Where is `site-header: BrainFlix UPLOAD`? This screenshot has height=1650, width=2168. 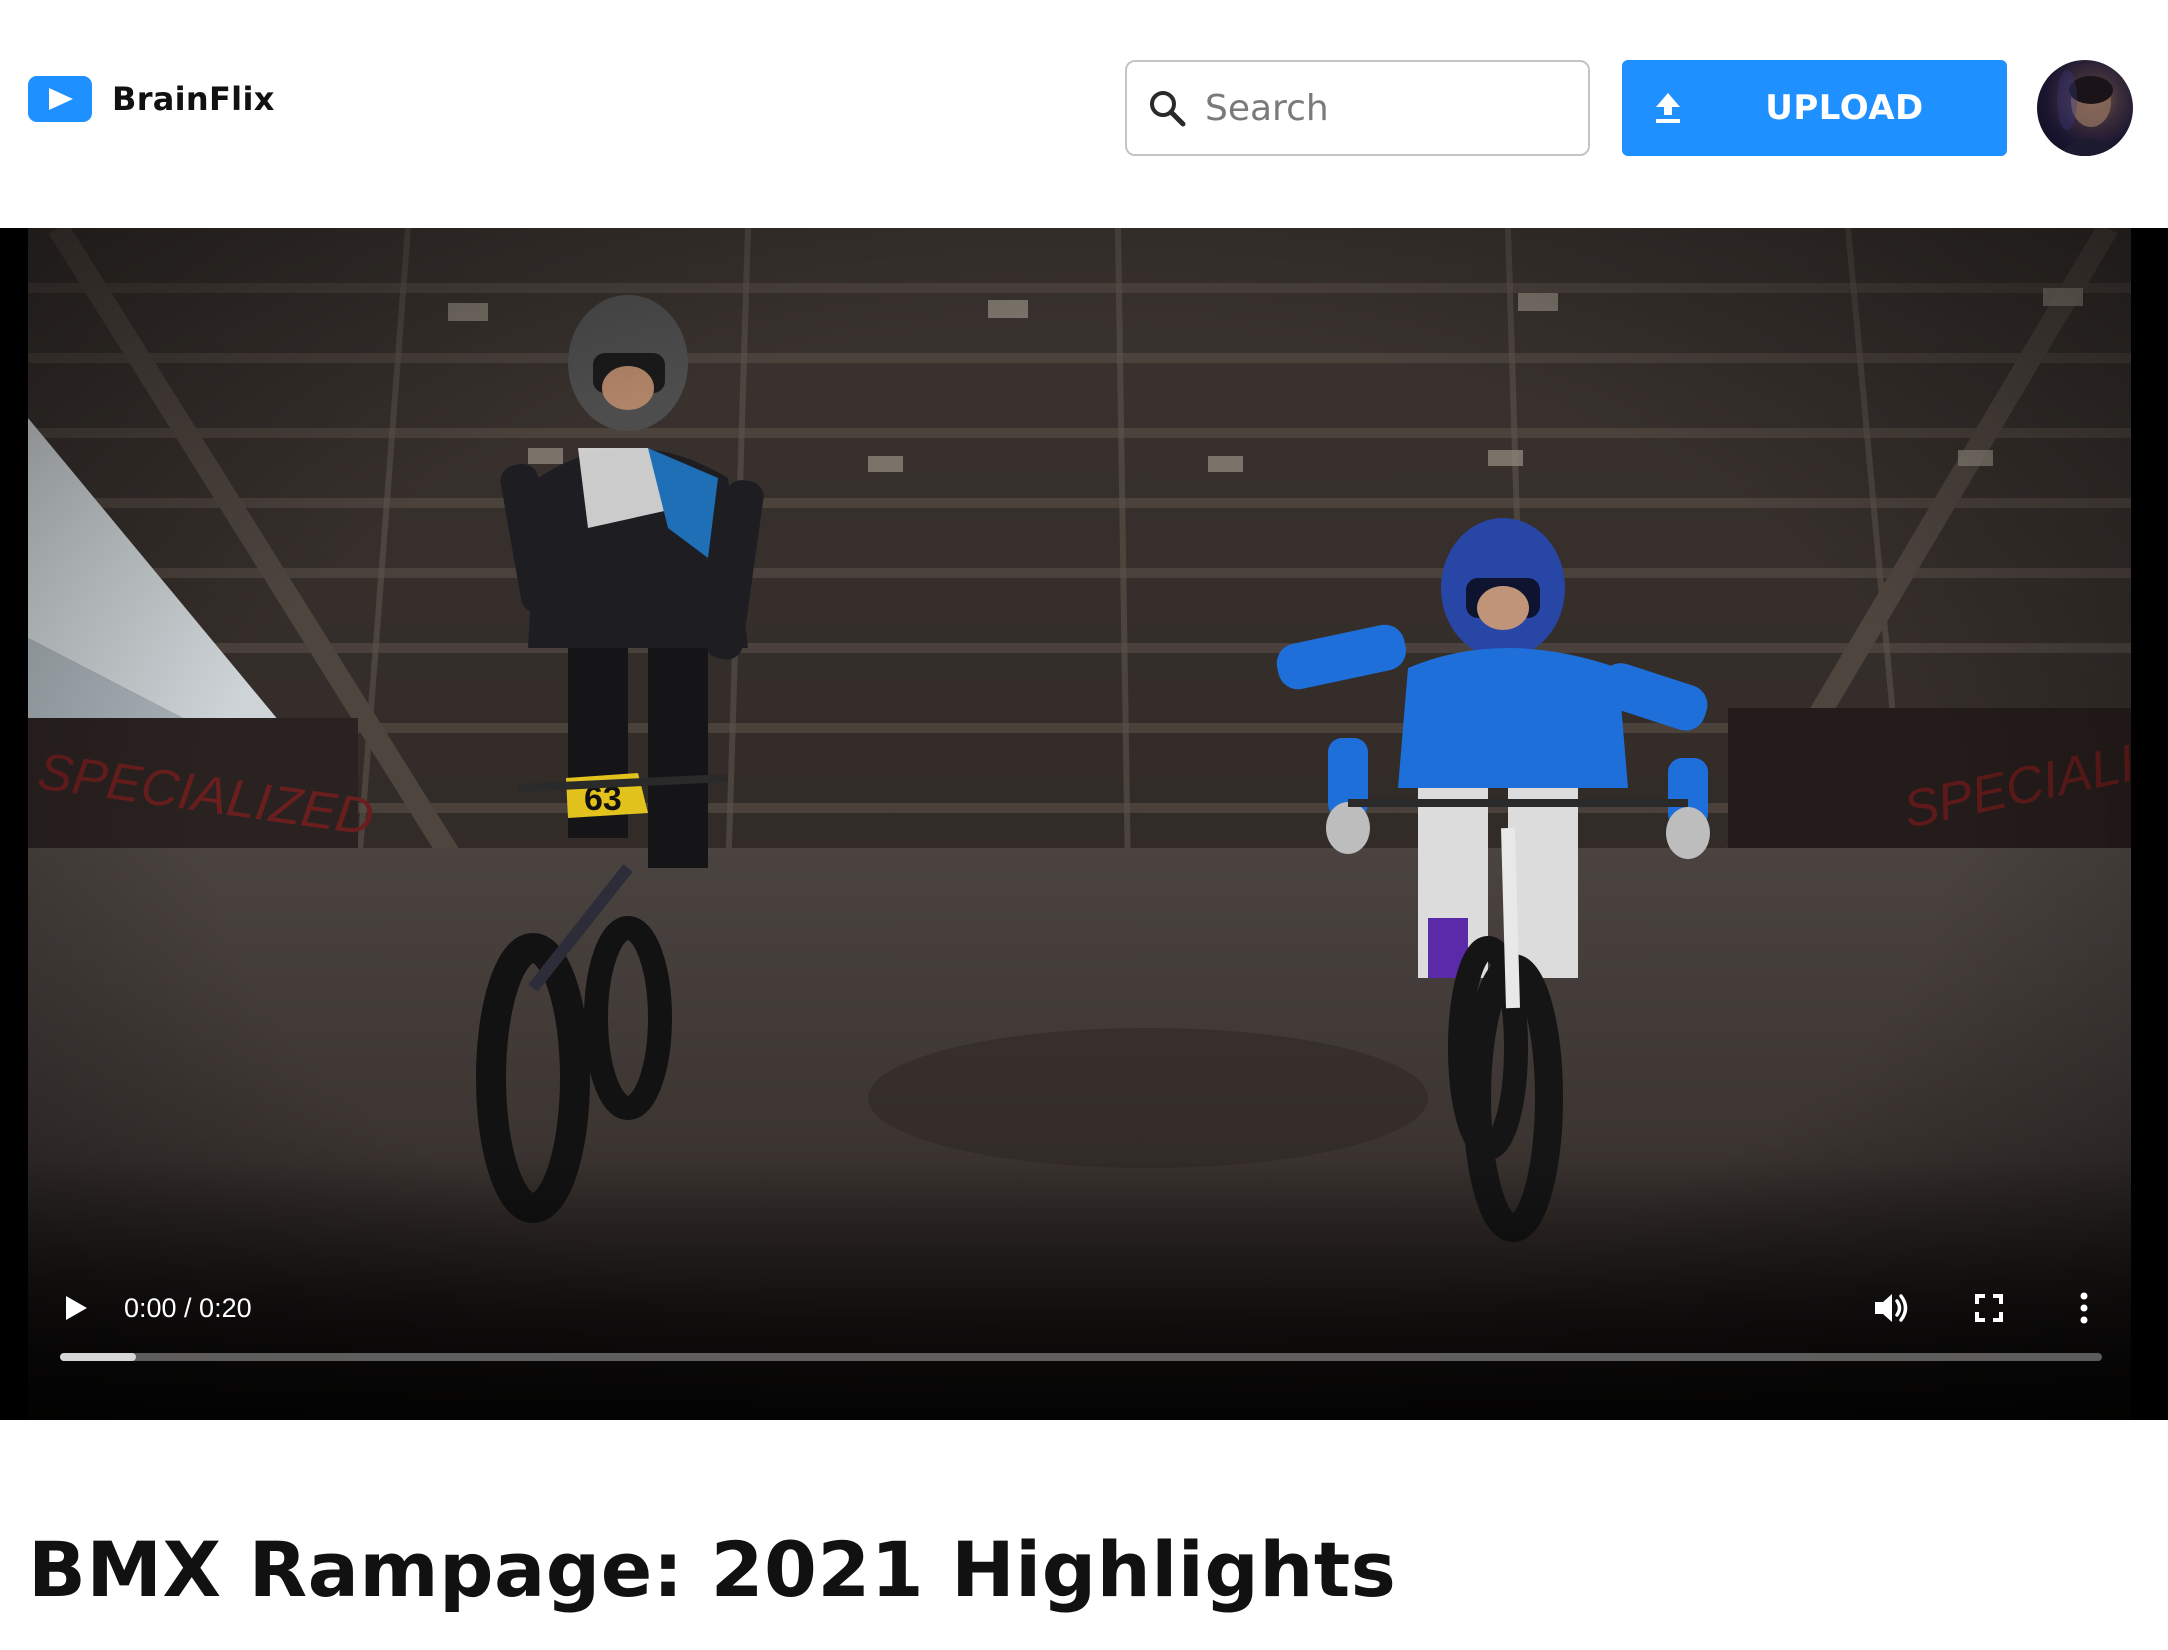
site-header: BrainFlix UPLOAD is located at coordinates (1084, 114).